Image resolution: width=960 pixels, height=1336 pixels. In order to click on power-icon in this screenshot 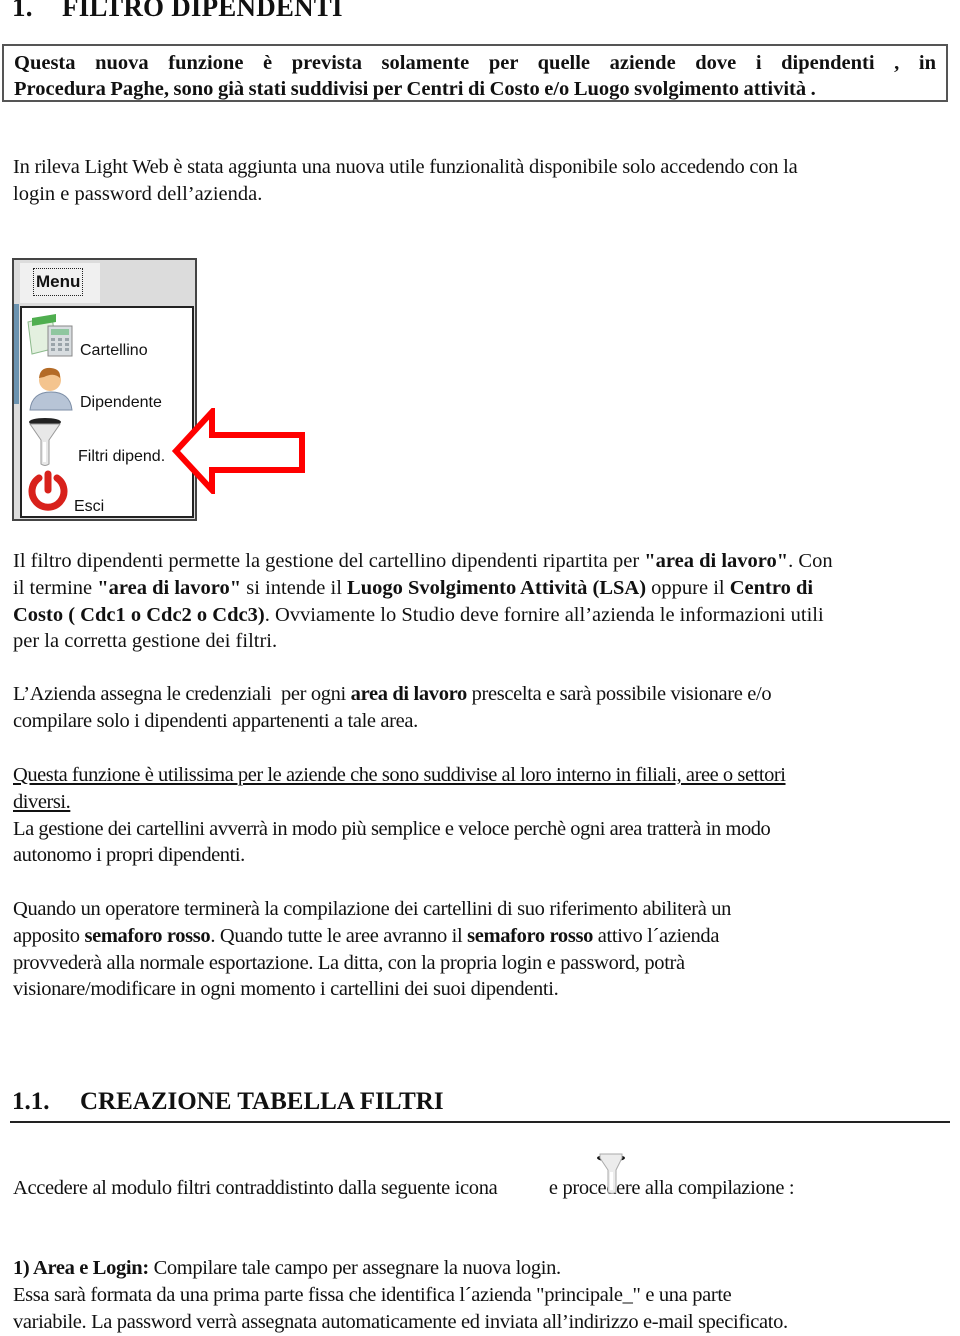, I will do `click(48, 494)`.